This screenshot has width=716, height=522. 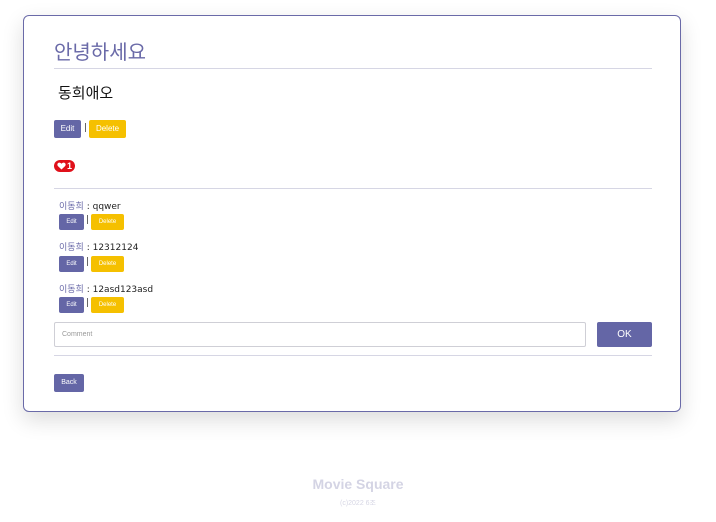 What do you see at coordinates (624, 334) in the screenshot?
I see `submit-comment-button: OK` at bounding box center [624, 334].